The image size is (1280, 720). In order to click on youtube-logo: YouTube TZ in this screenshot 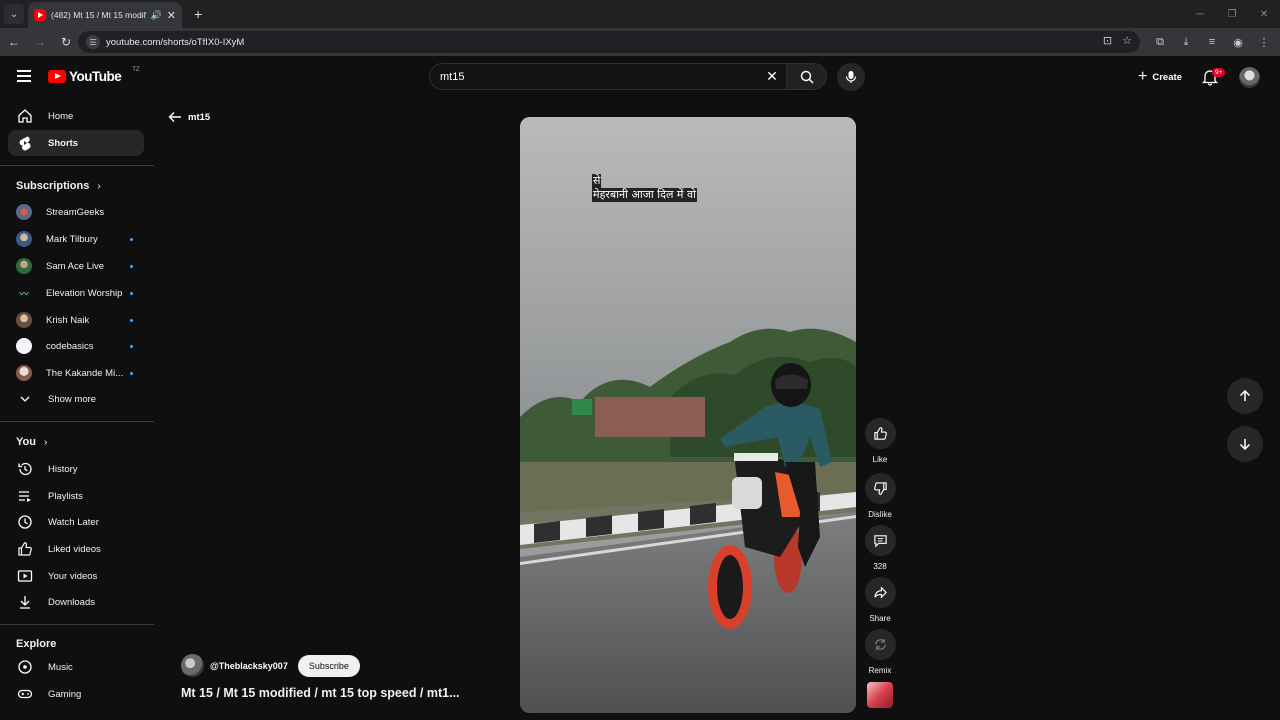, I will do `click(94, 75)`.